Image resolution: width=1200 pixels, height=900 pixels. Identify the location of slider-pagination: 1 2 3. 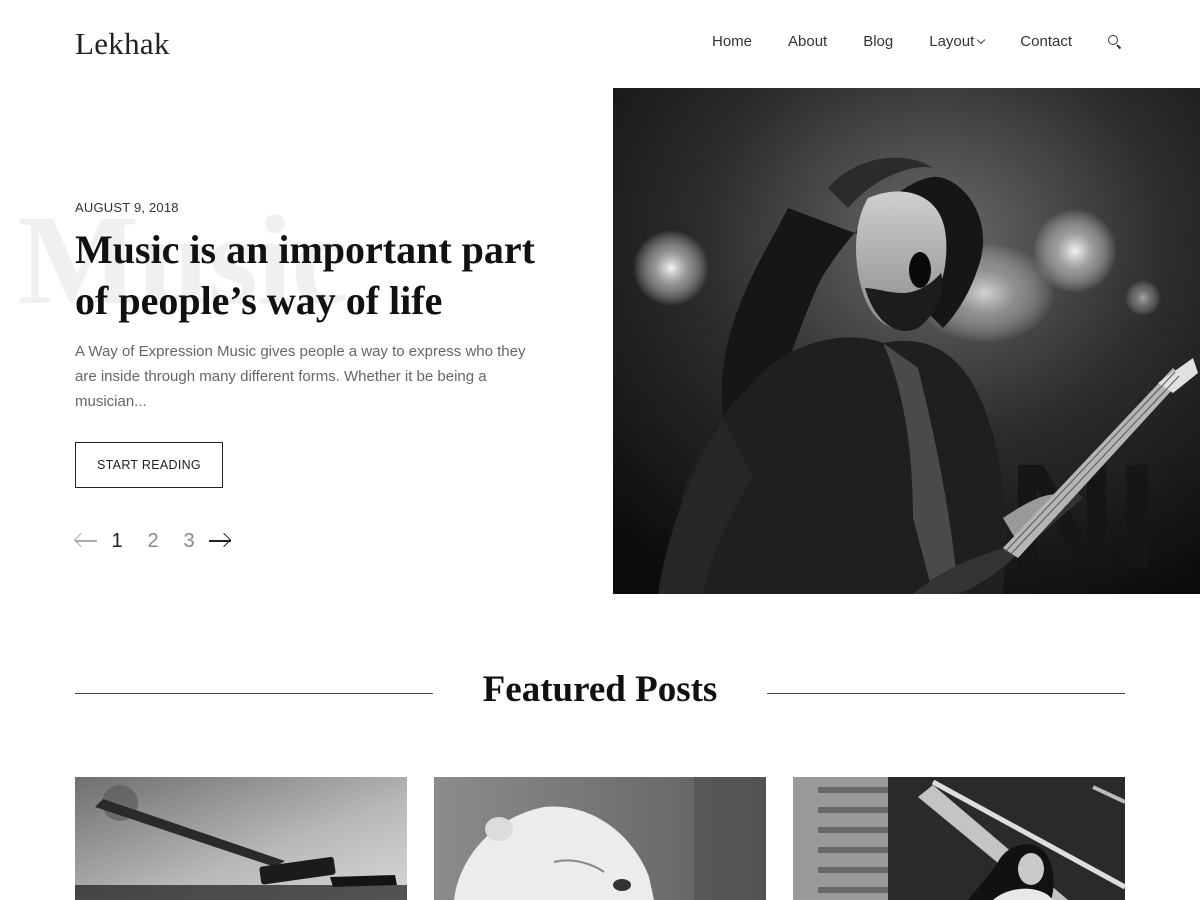
(153, 541).